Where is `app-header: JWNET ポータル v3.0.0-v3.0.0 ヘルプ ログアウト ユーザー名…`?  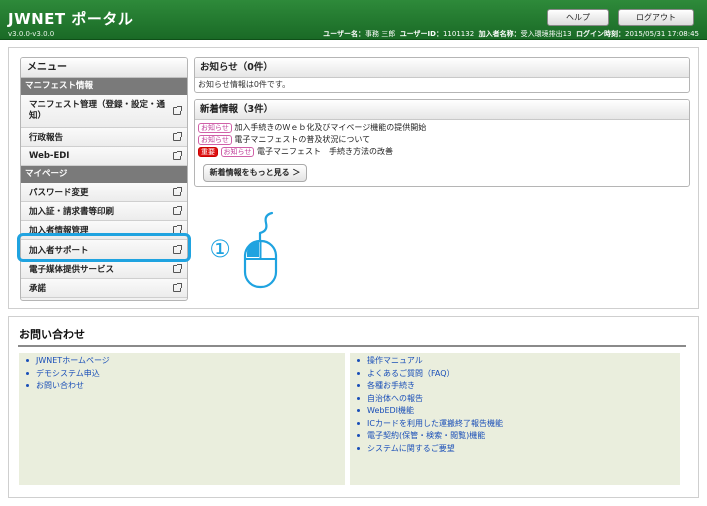
app-header: JWNET ポータル v3.0.0-v3.0.0 ヘルプ ログアウト ユーザー名… is located at coordinates (353, 20).